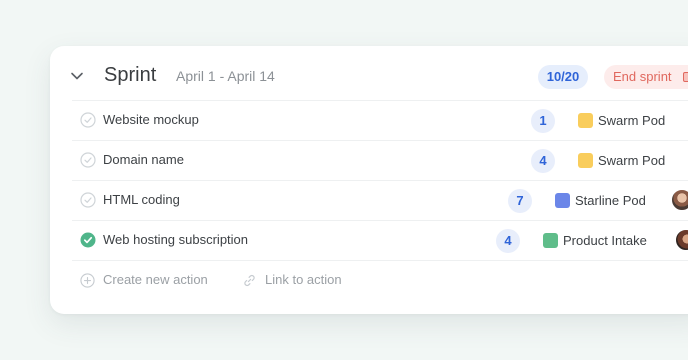 This screenshot has height=360, width=688. What do you see at coordinates (605, 240) in the screenshot?
I see `pod-label: Product Intake` at bounding box center [605, 240].